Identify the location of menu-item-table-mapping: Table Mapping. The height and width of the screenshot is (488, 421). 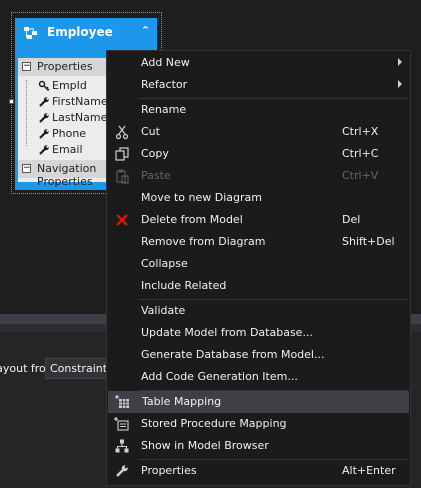
(258, 402).